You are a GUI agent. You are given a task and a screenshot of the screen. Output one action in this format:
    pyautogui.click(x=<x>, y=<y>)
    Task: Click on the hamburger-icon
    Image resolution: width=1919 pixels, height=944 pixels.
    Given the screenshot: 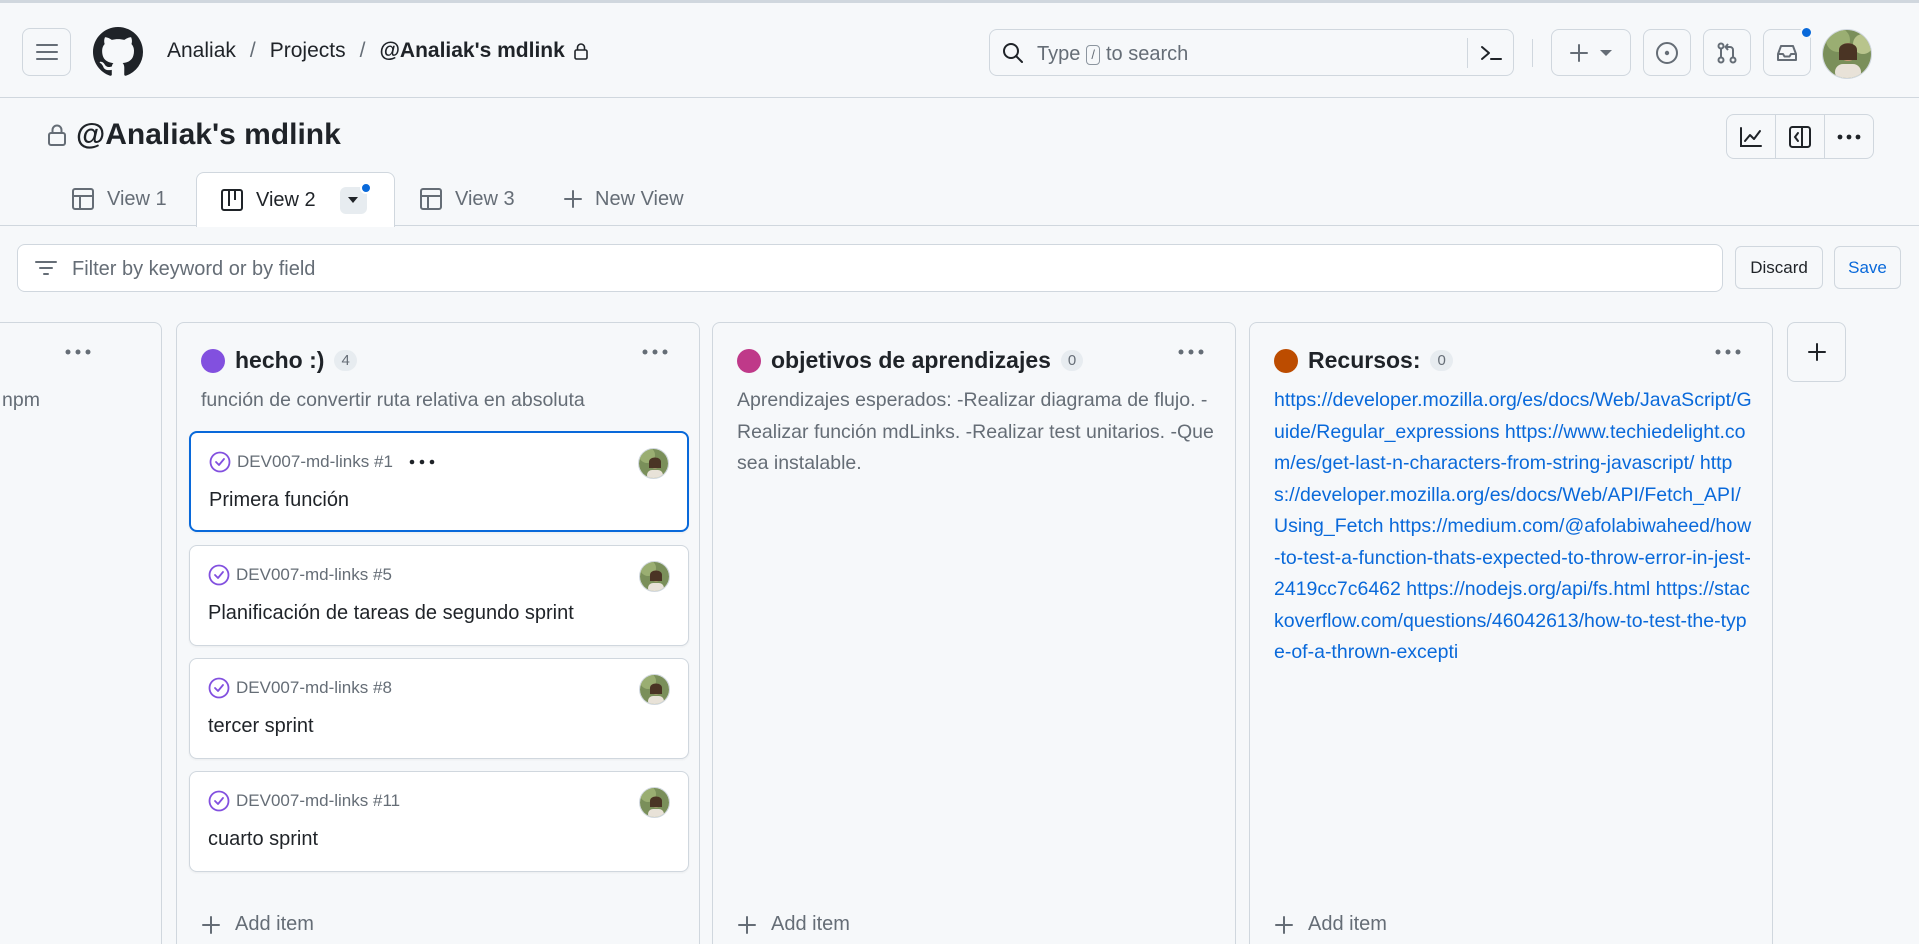 What is the action you would take?
    pyautogui.click(x=46, y=52)
    